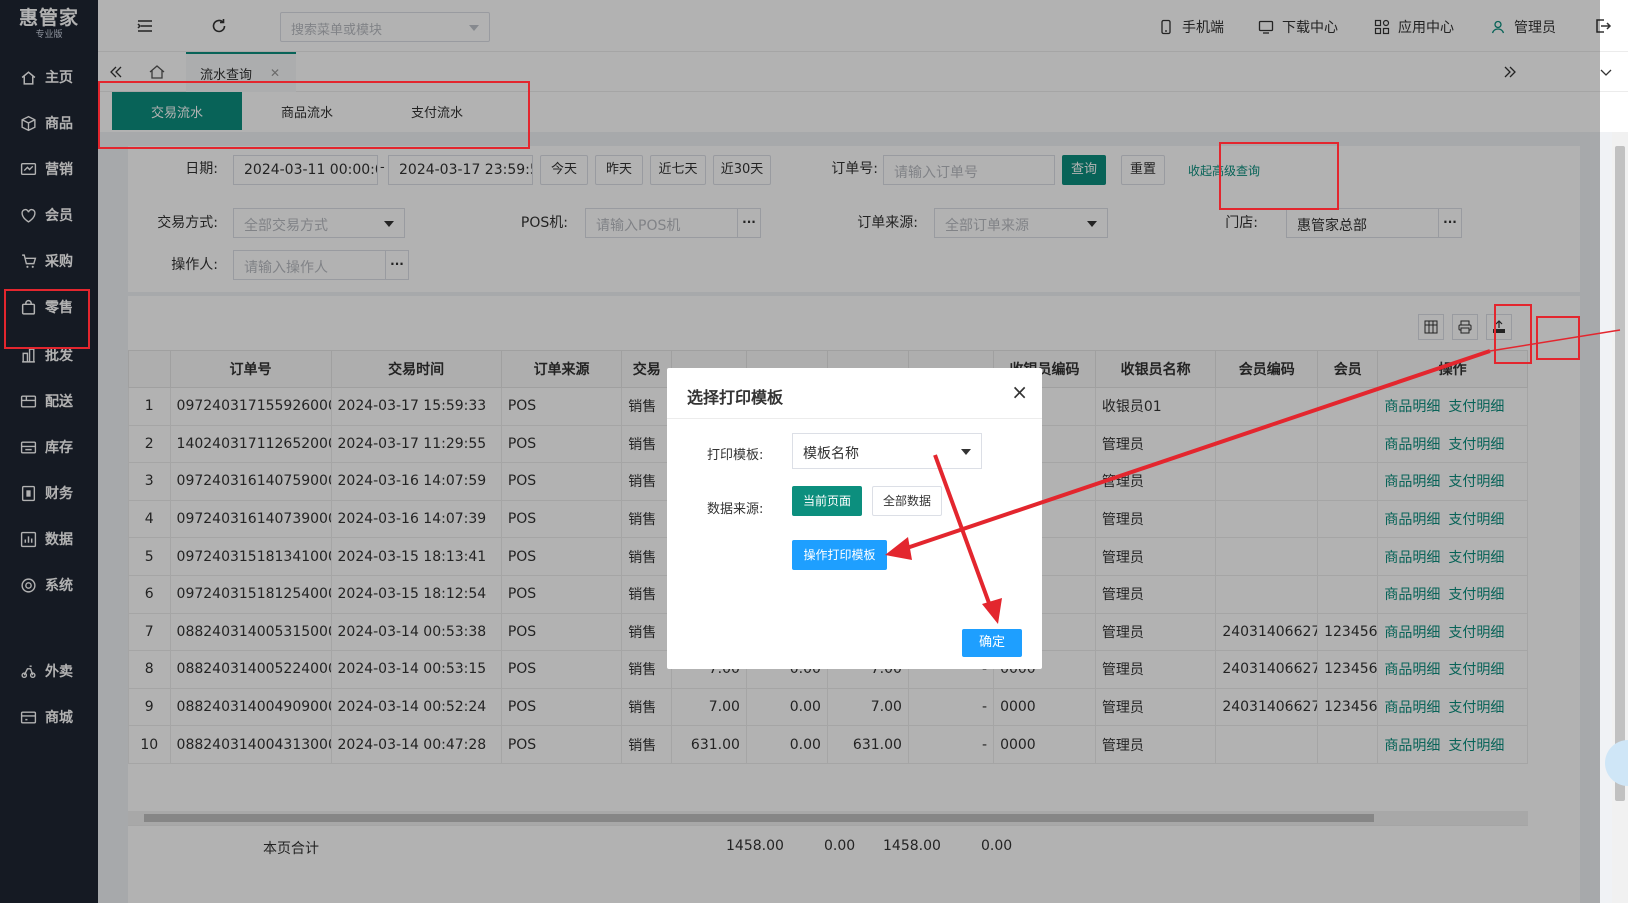 This screenshot has width=1628, height=903. I want to click on dialog-divider, so click(854, 418).